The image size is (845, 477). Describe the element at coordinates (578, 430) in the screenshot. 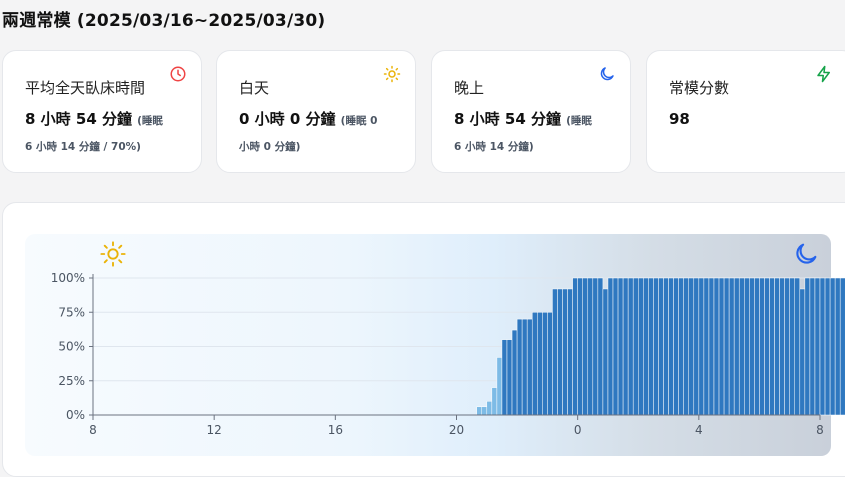

I see `x-tick-label: 0` at that location.